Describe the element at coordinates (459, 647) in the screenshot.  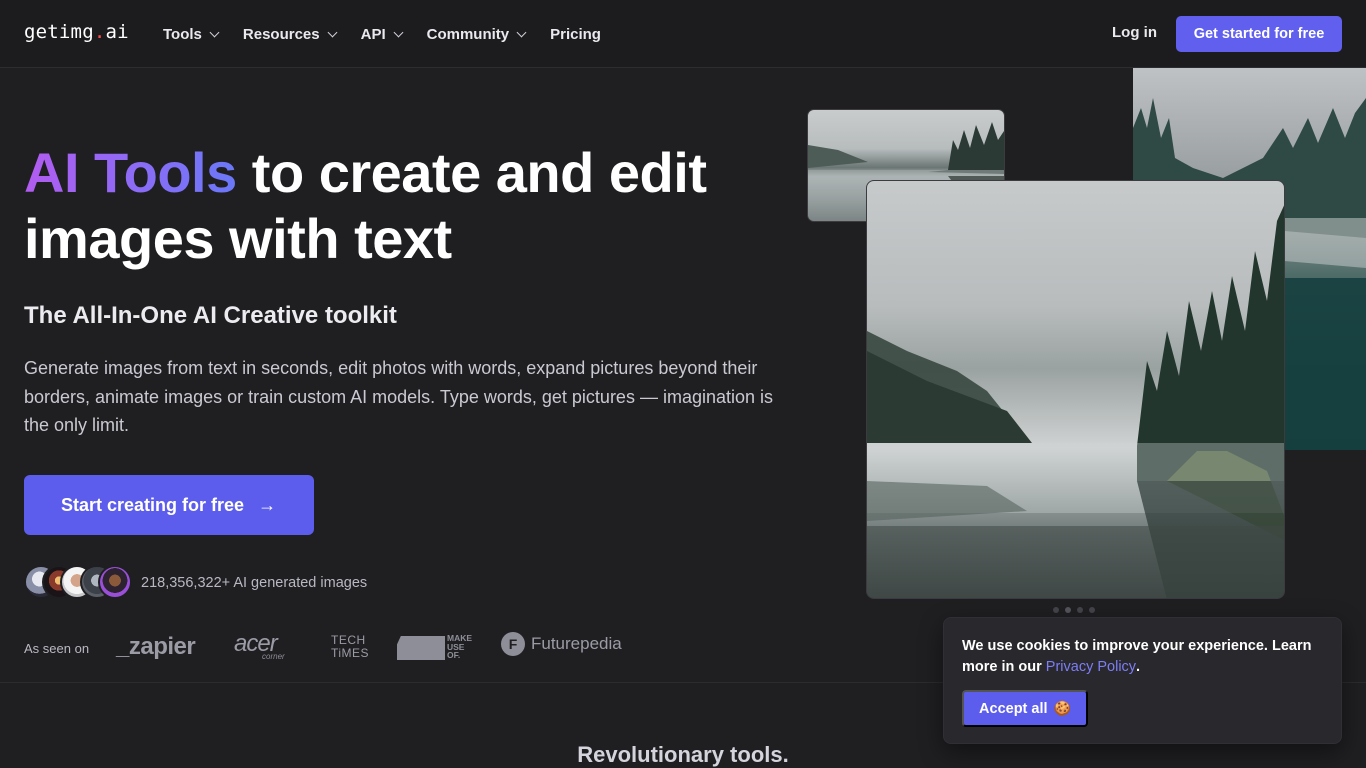
I see `makeuseof-text: MAKE USE OF.` at that location.